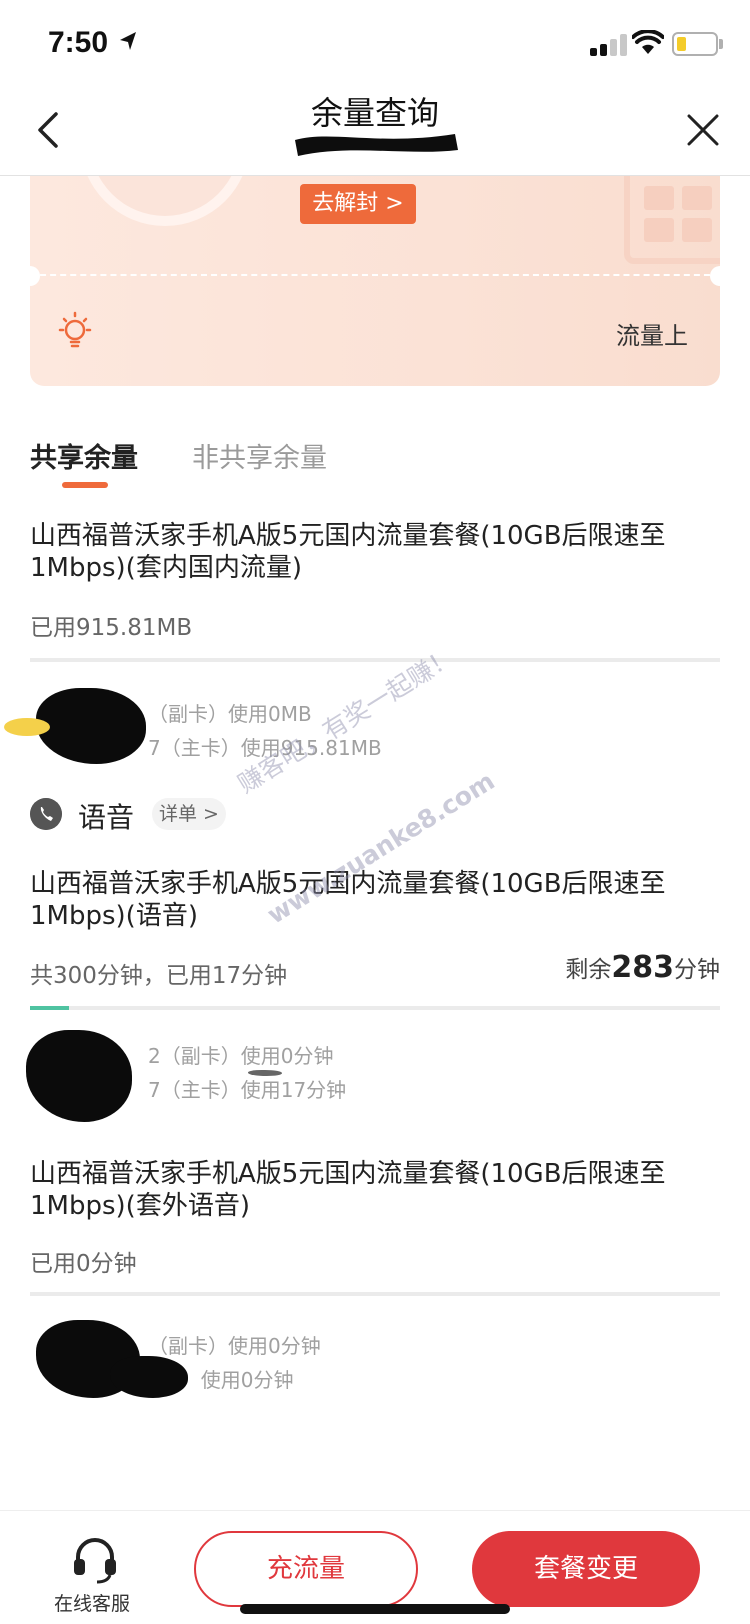  I want to click on remain-prefix: 剩余, so click(588, 970).